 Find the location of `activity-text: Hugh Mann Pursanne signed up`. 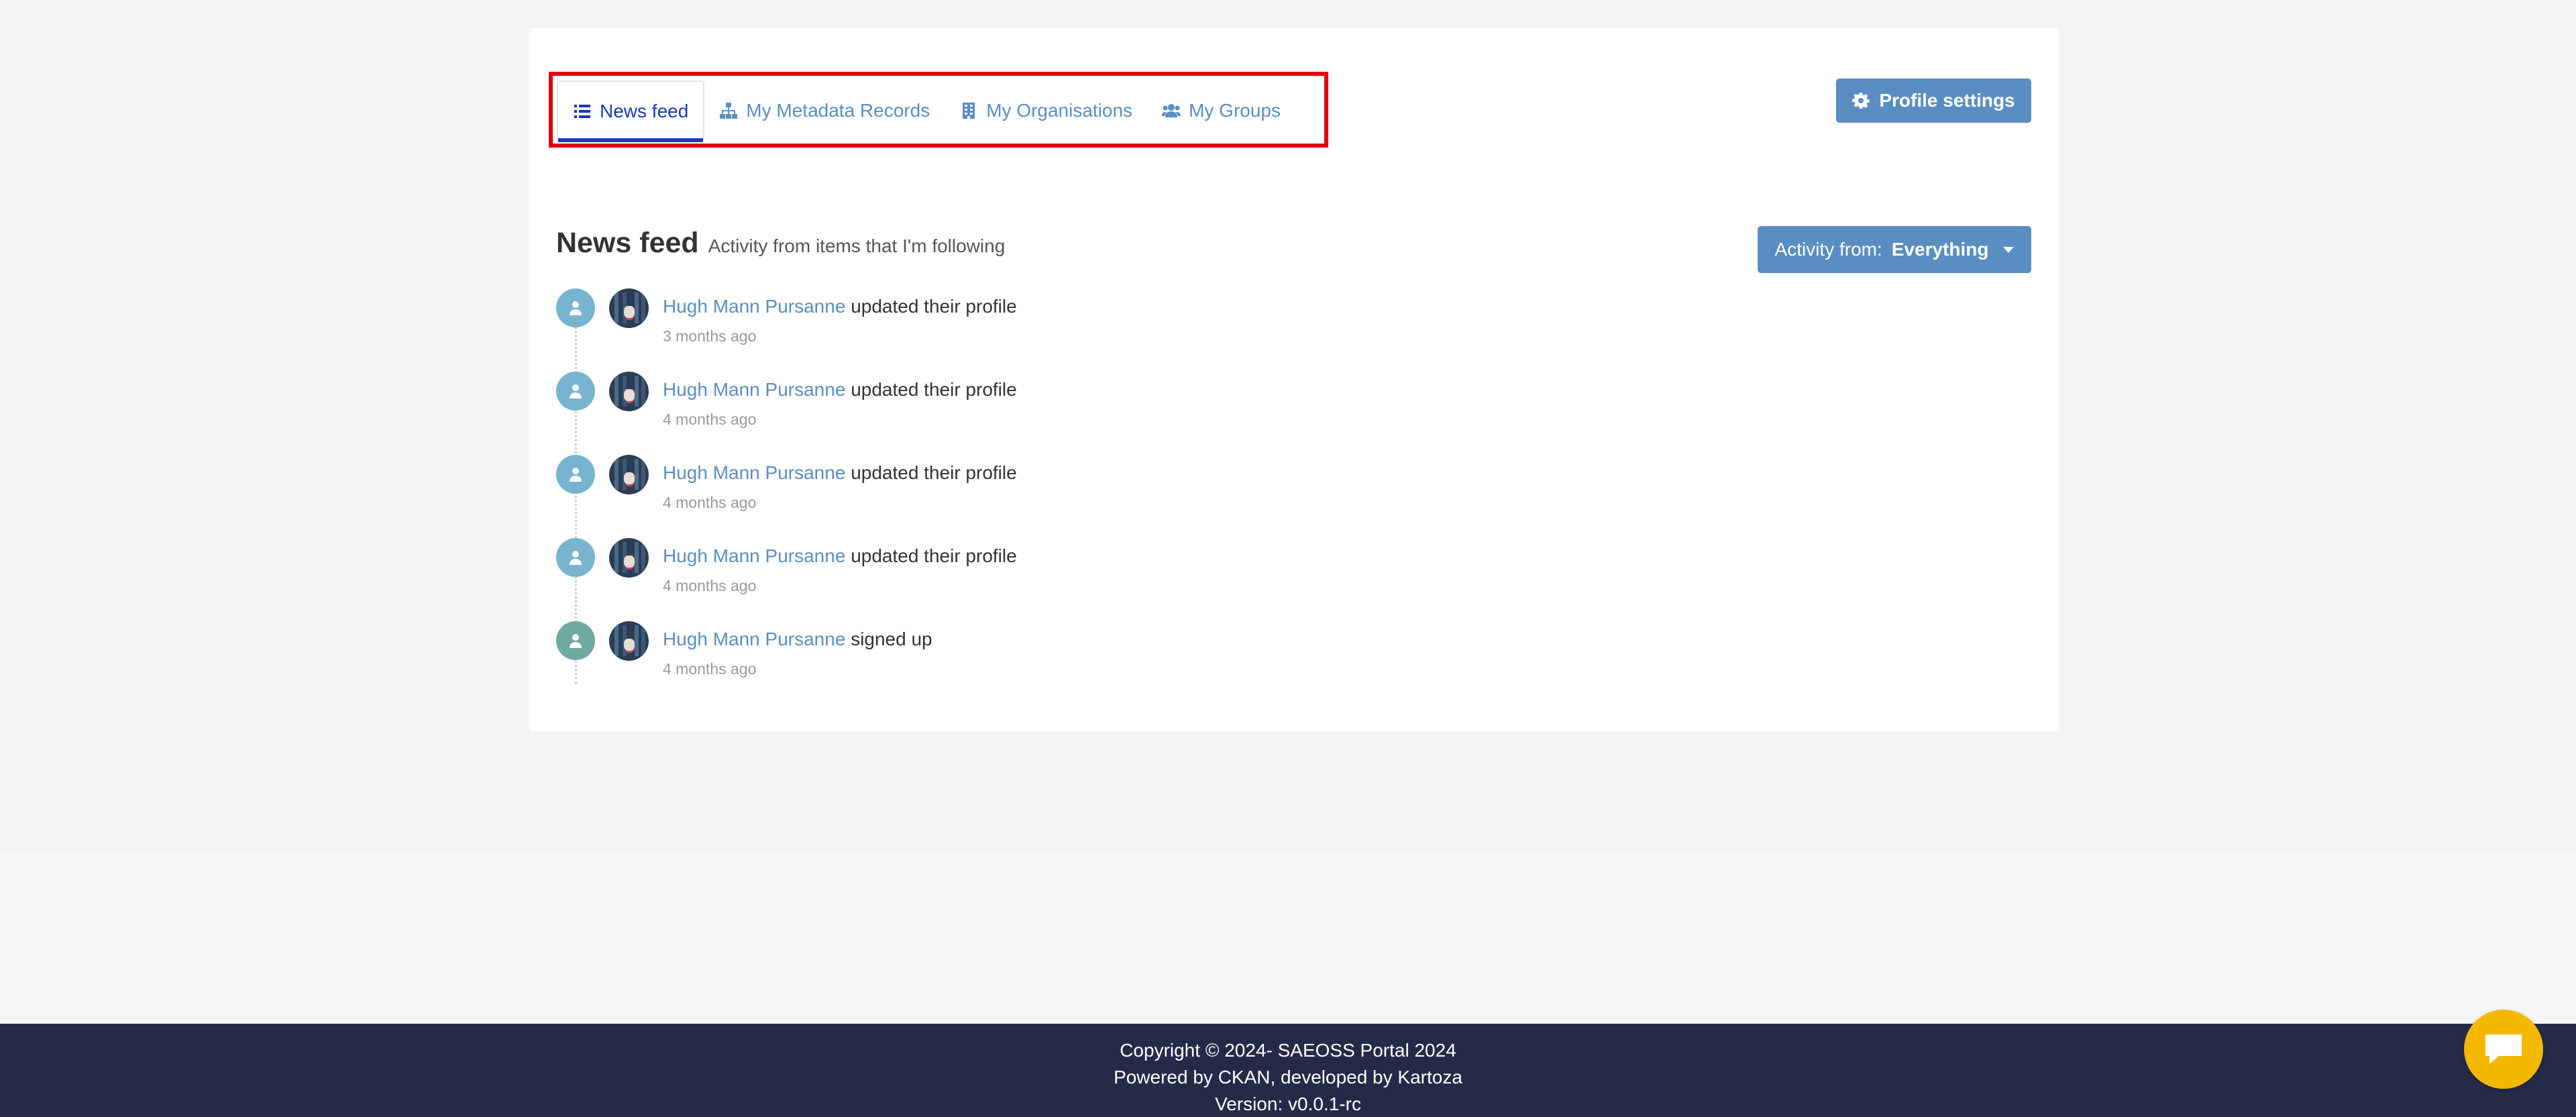

activity-text: Hugh Mann Pursanne signed up is located at coordinates (797, 639).